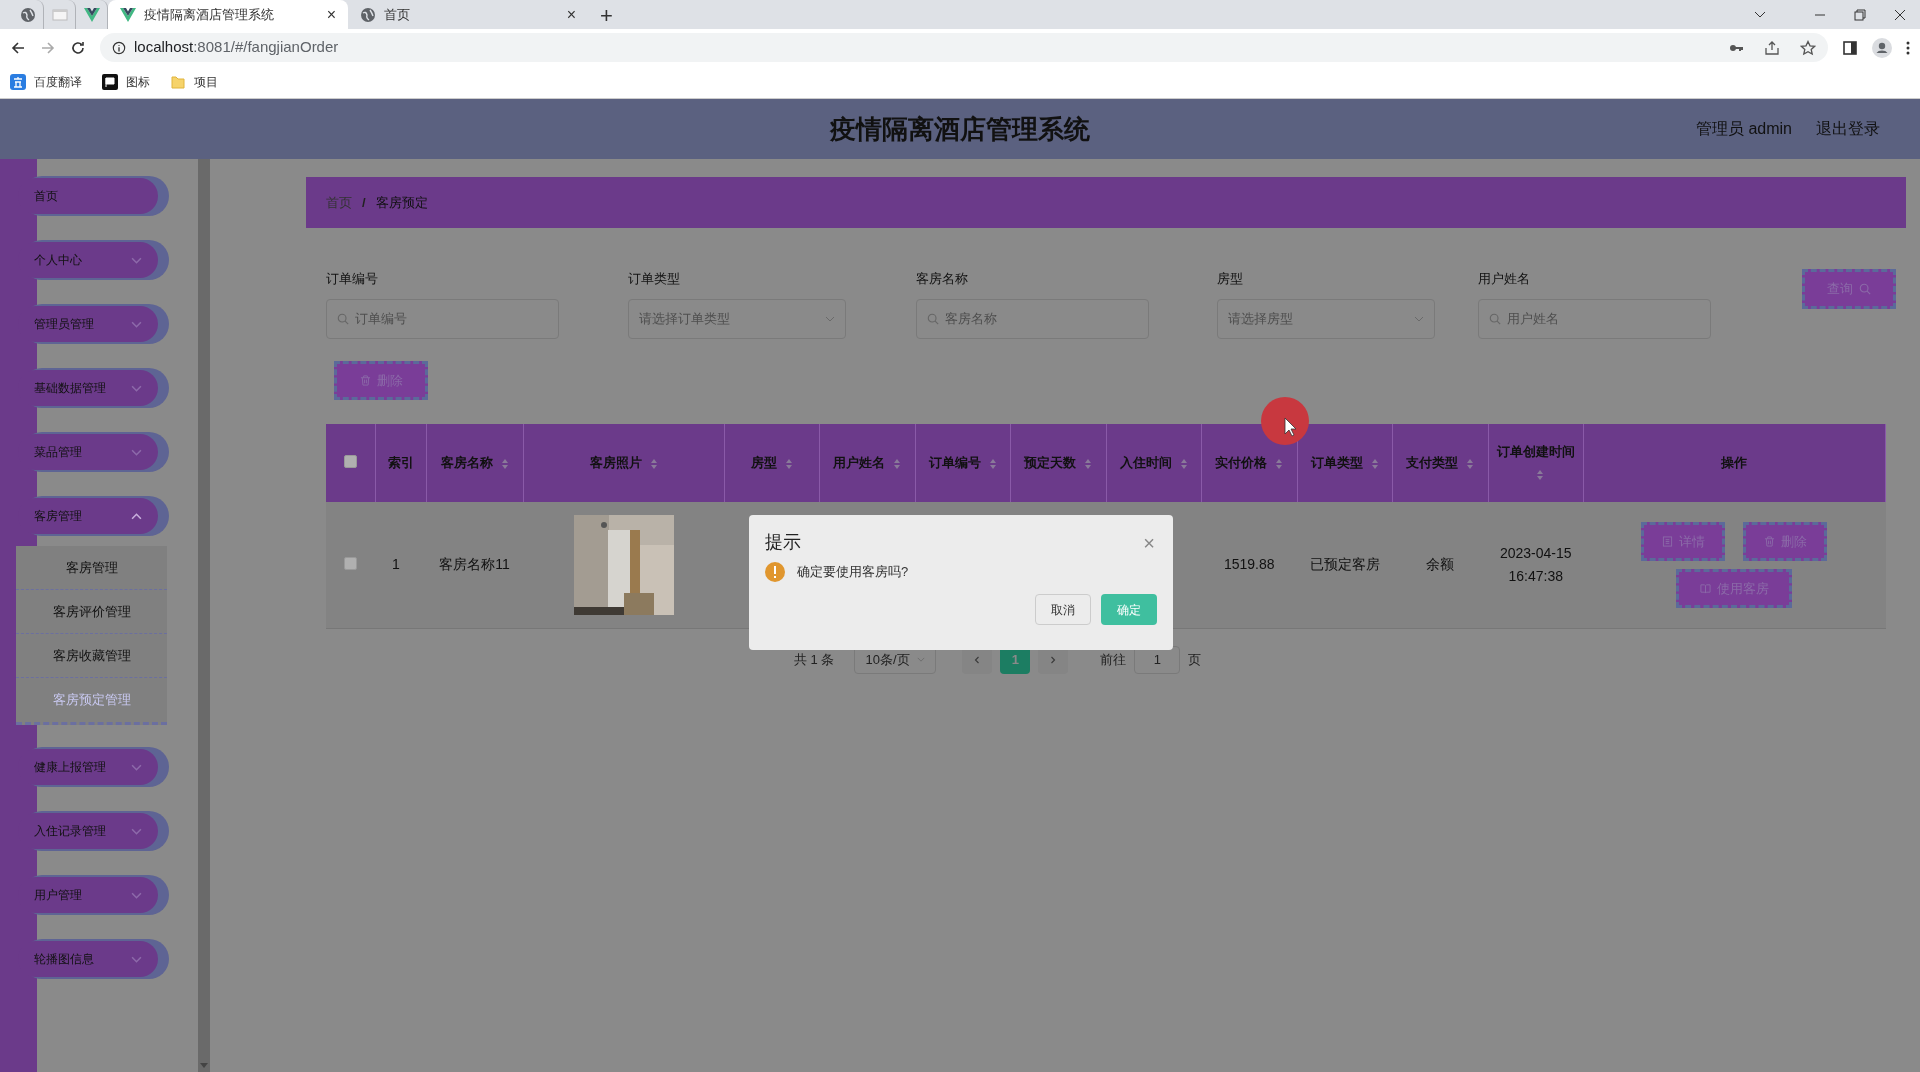 The height and width of the screenshot is (1072, 1920). Describe the element at coordinates (1848, 129) in the screenshot. I see `logout-link: 退出登录` at that location.